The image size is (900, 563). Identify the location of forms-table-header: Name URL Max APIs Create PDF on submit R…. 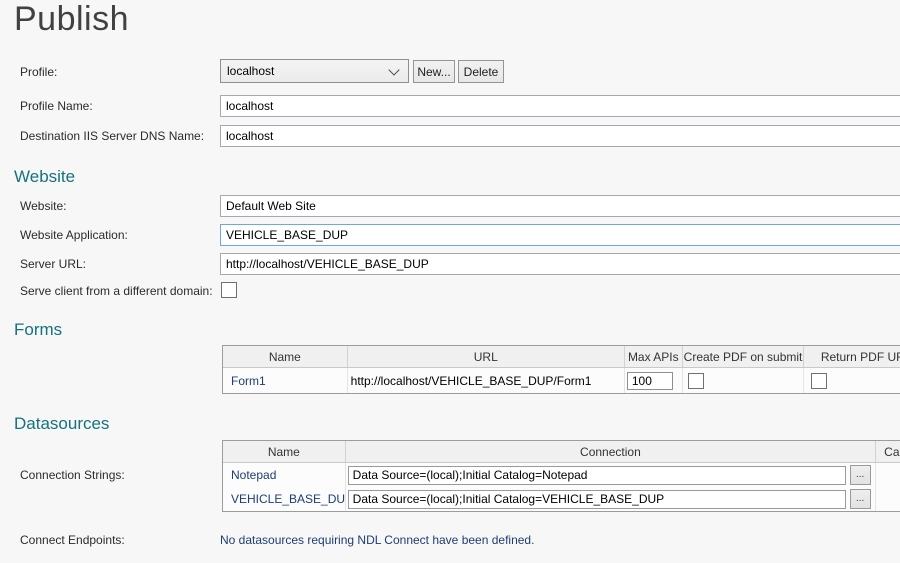
(561, 357).